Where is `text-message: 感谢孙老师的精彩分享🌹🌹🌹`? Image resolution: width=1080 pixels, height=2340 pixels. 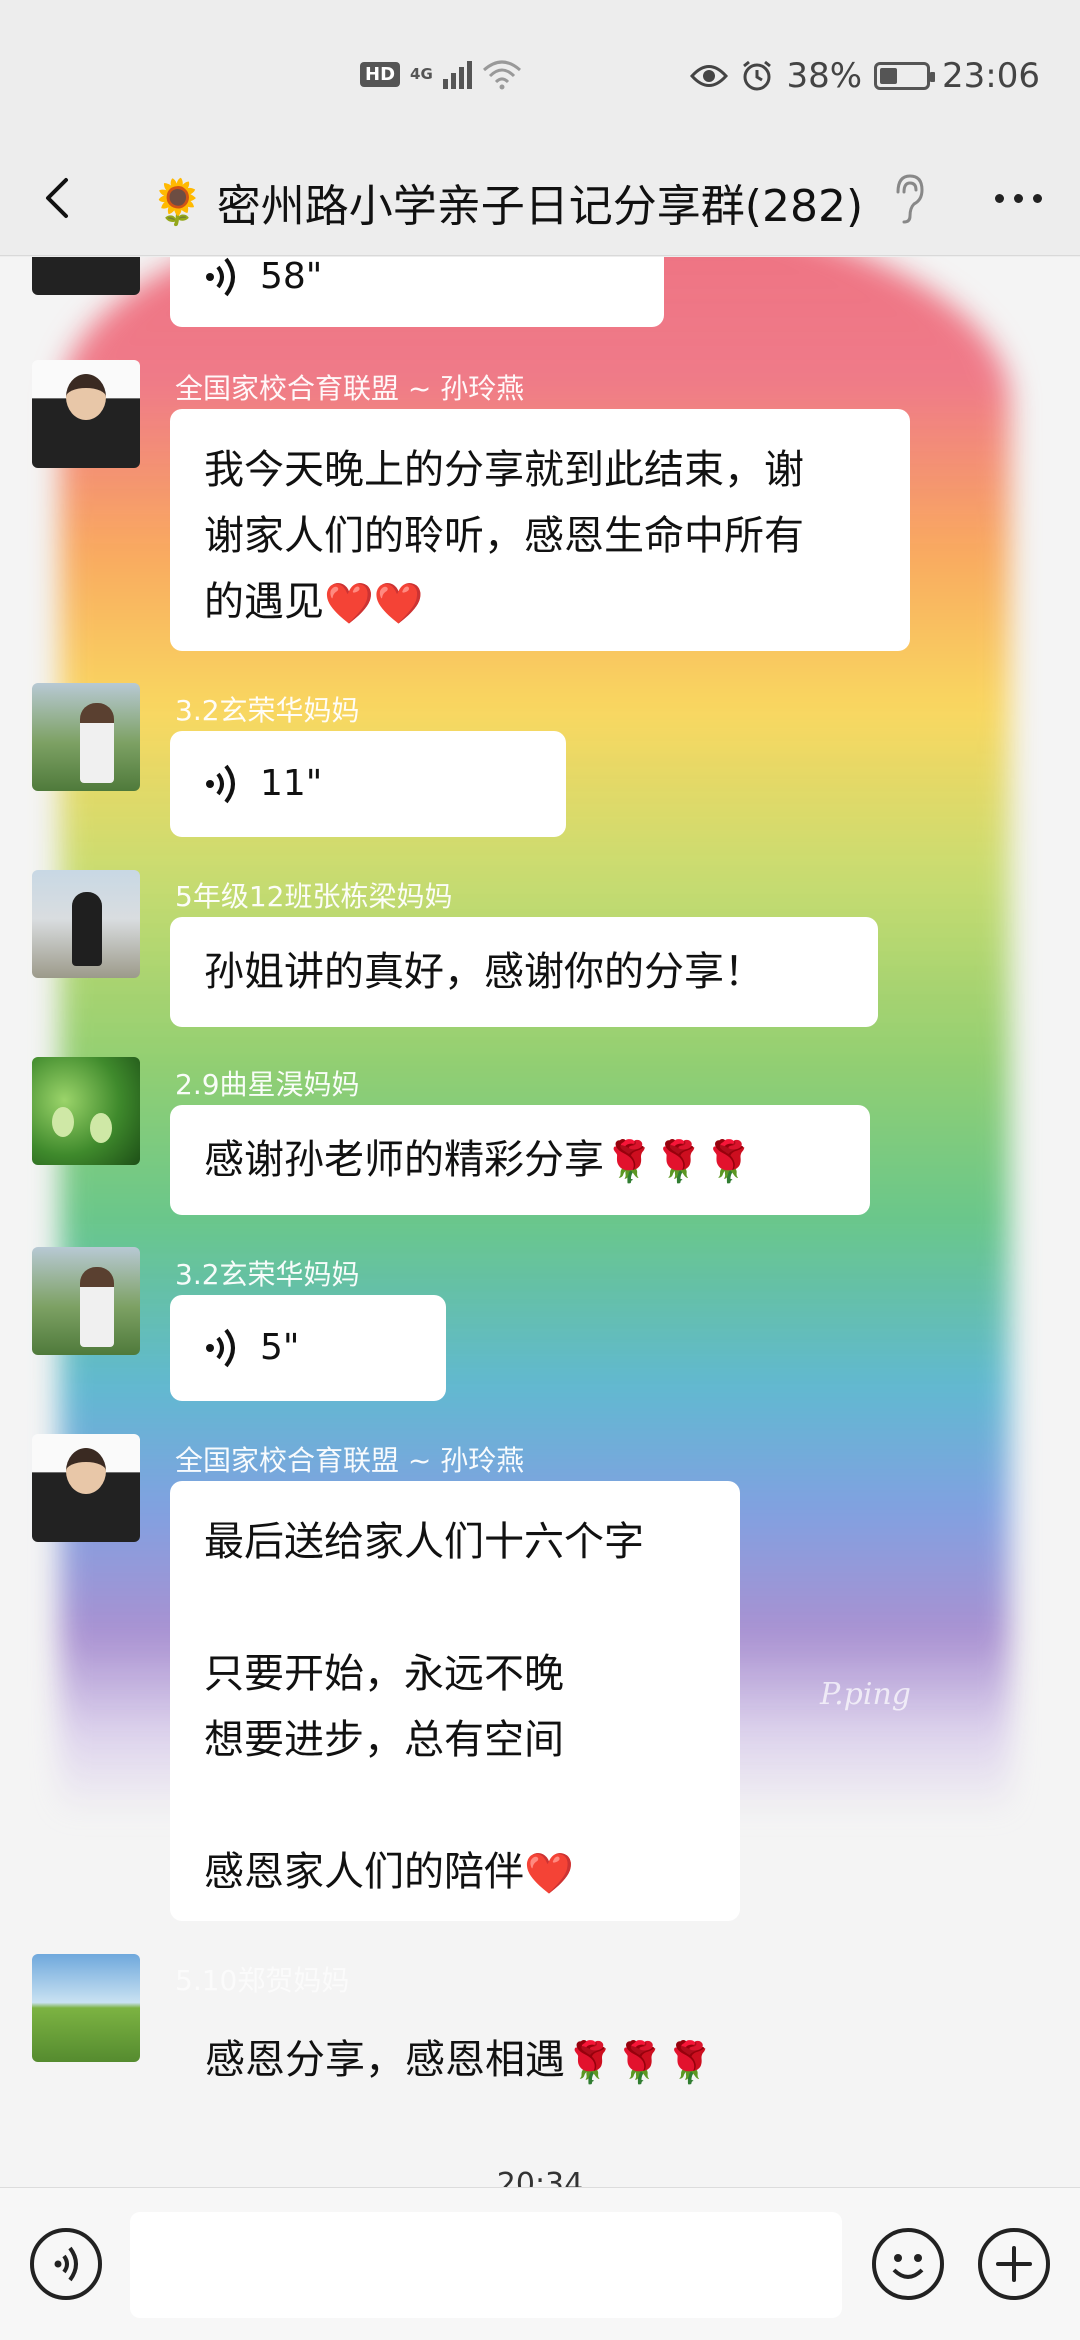 text-message: 感谢孙老师的精彩分享🌹🌹🌹 is located at coordinates (520, 1160).